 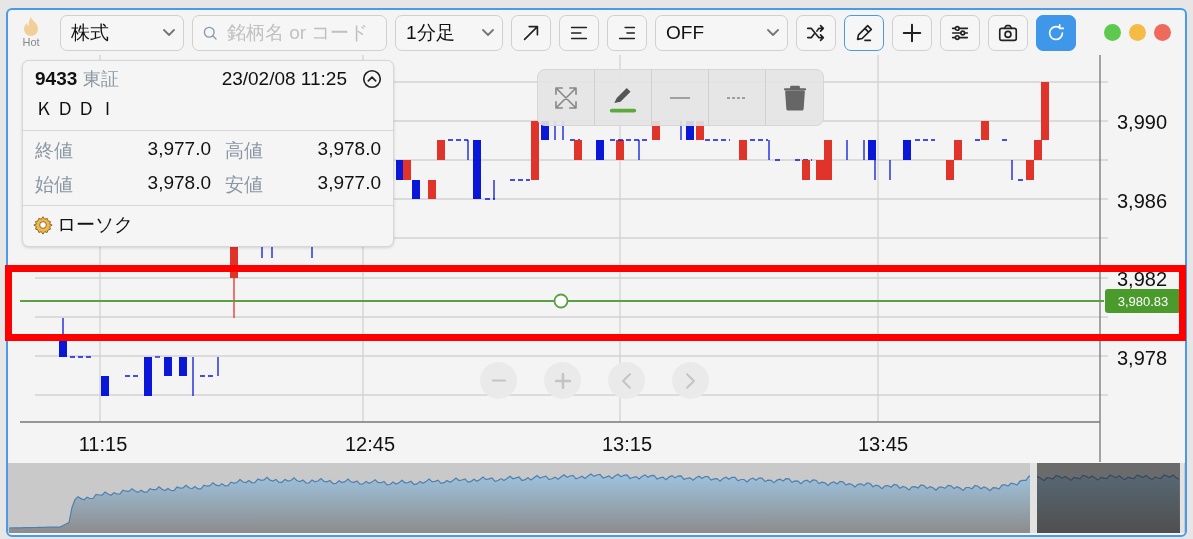 I want to click on price-tick-label: 3,986, so click(x=1142, y=200).